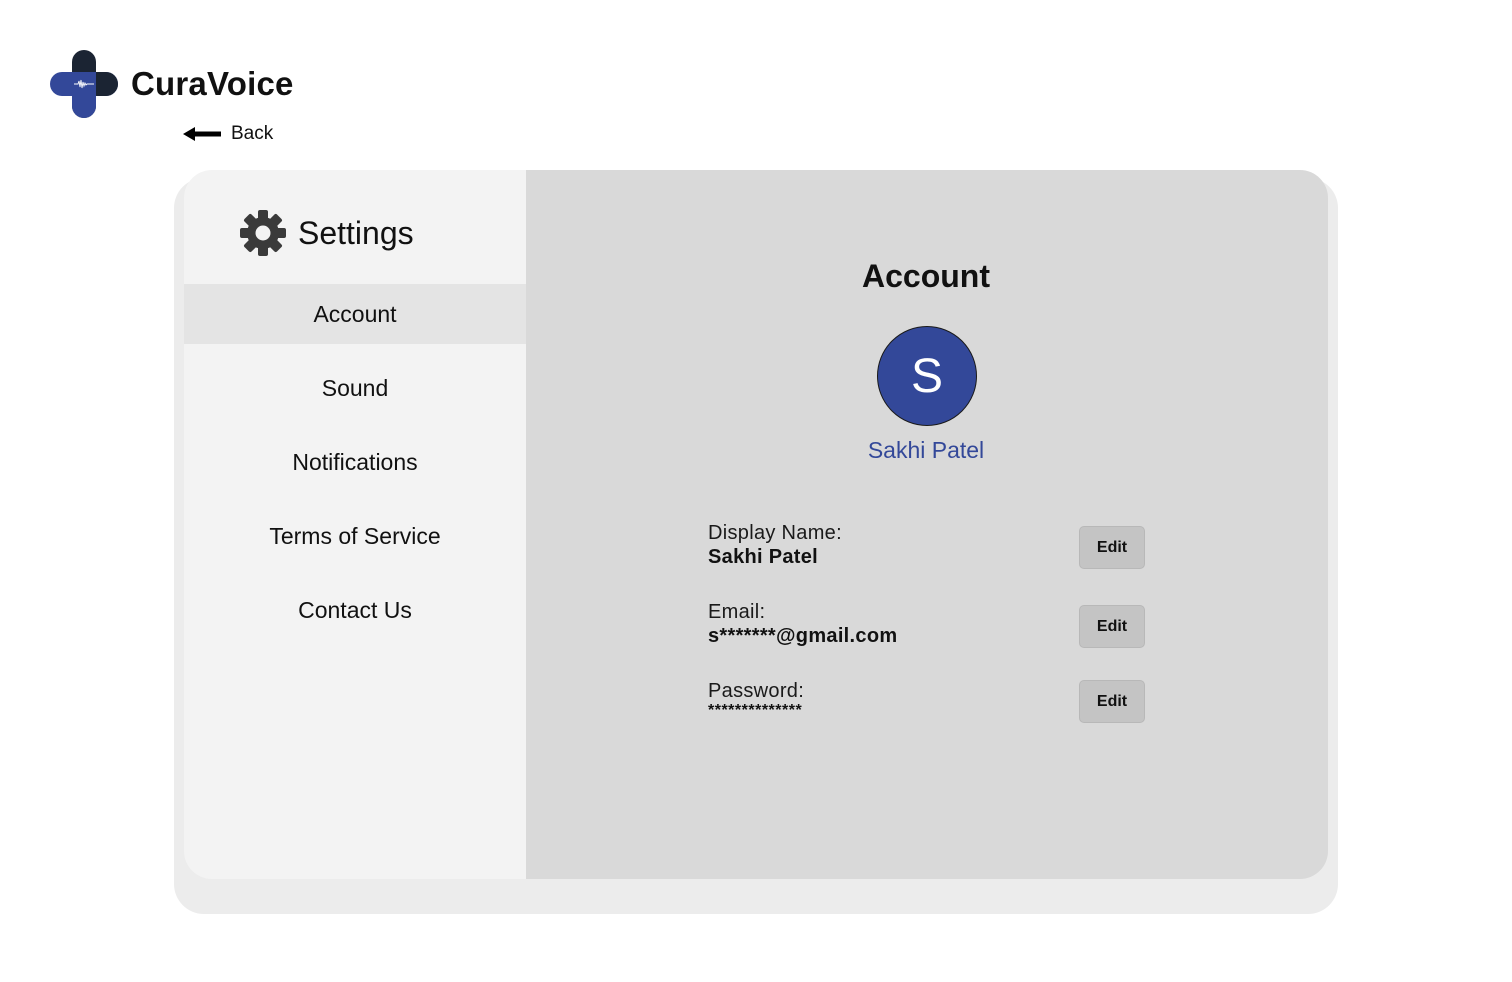 This screenshot has height=982, width=1512. I want to click on avatar: S, so click(927, 376).